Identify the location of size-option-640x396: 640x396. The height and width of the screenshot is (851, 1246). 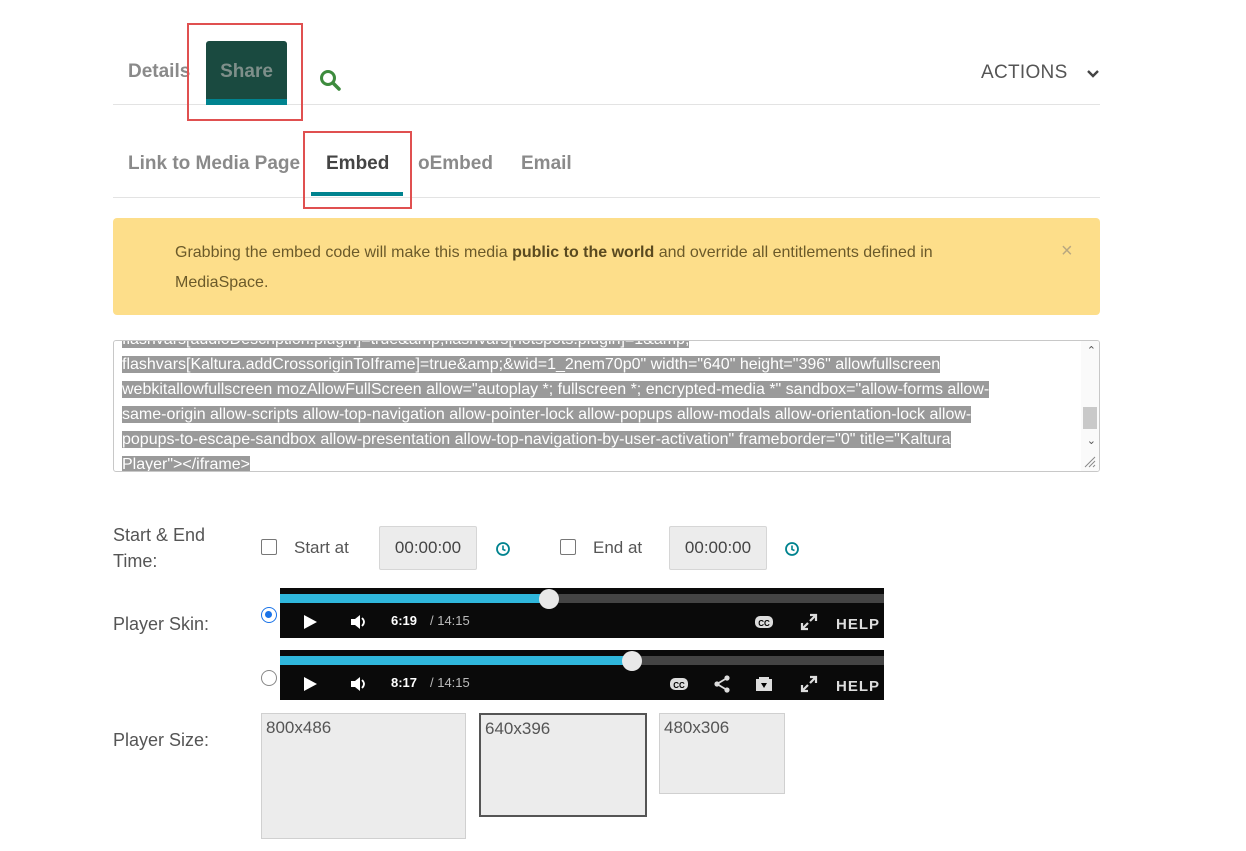
(563, 765).